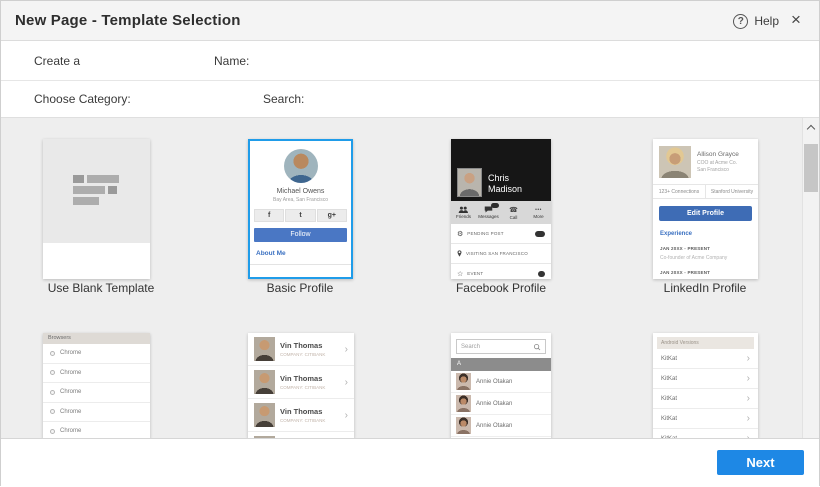  Describe the element at coordinates (713, 170) in the screenshot. I see `linkedin-location: San Francisco` at that location.